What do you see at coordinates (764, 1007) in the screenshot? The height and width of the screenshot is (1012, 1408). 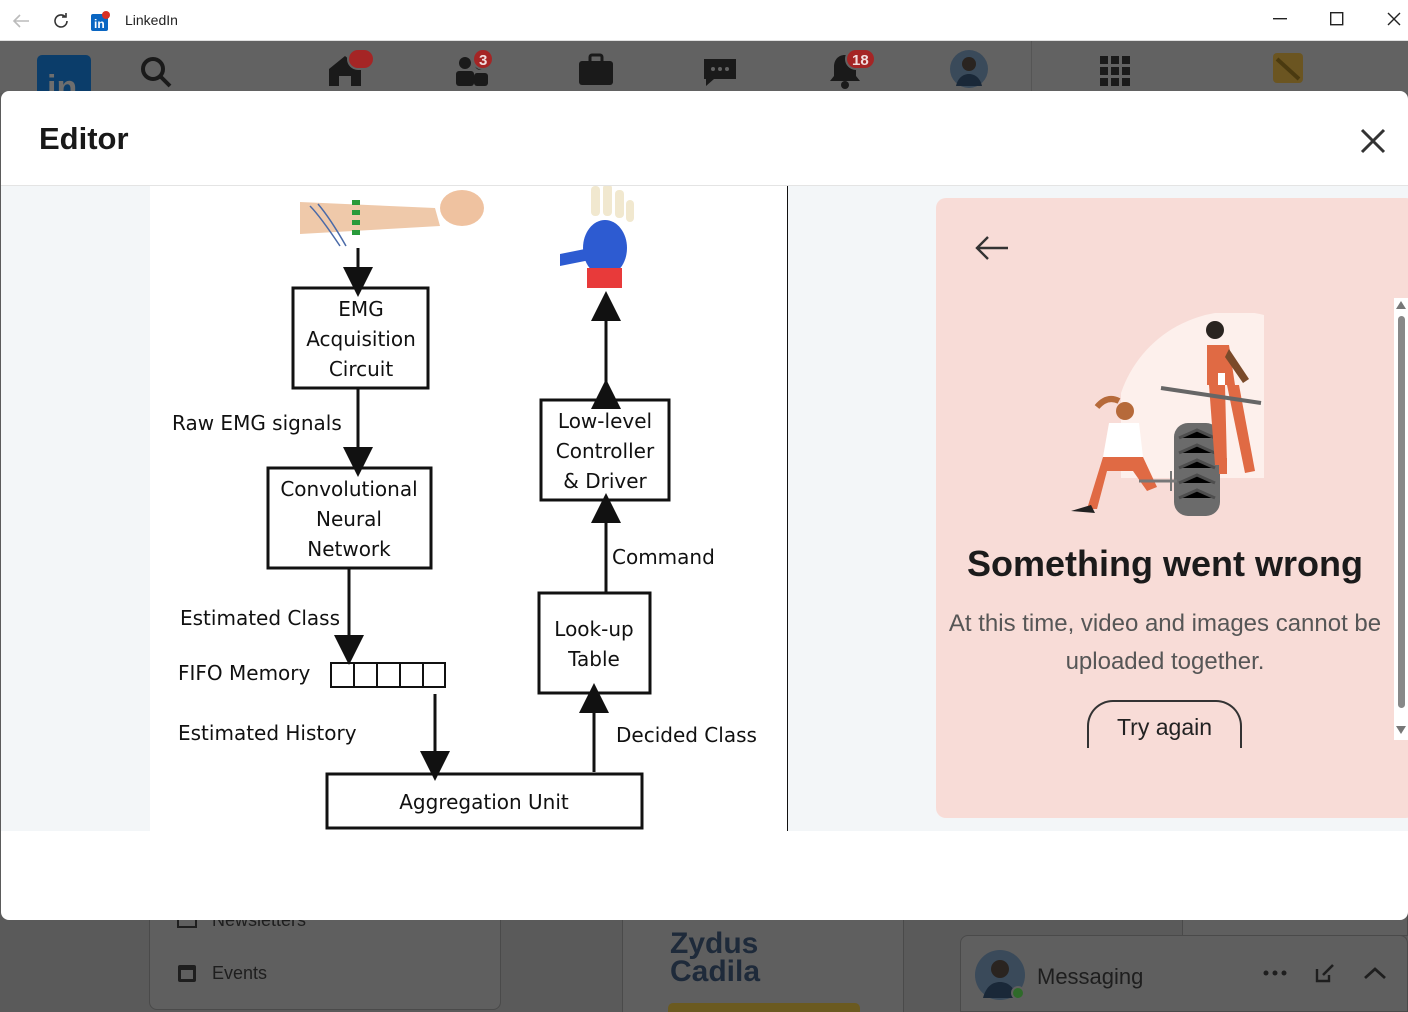 I see `ad-cta-strip` at bounding box center [764, 1007].